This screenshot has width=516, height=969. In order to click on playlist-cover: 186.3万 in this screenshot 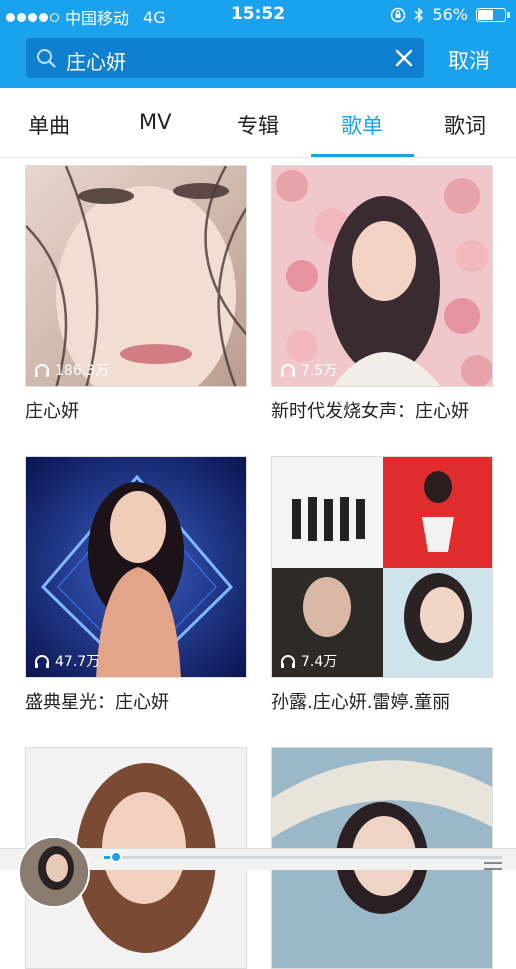, I will do `click(136, 276)`.